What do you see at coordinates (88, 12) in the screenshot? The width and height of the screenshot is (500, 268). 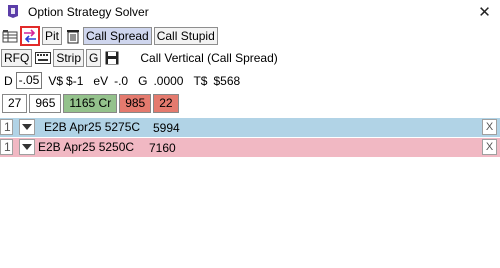 I see `window-title: Option Strategy Solver` at bounding box center [88, 12].